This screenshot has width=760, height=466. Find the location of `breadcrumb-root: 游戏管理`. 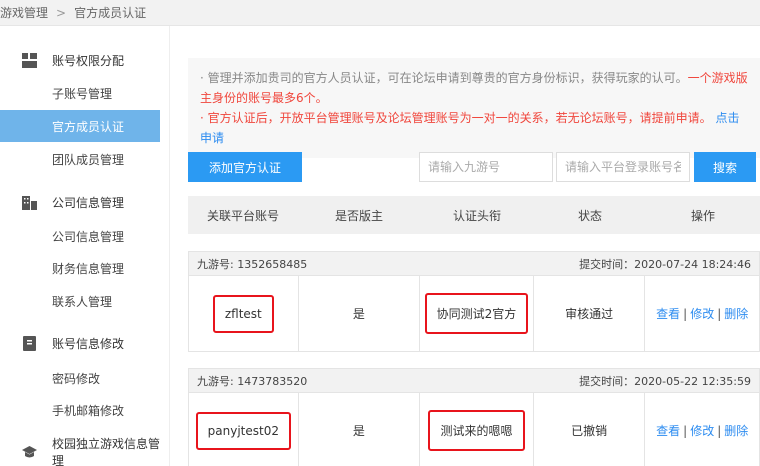

breadcrumb-root: 游戏管理 is located at coordinates (24, 12).